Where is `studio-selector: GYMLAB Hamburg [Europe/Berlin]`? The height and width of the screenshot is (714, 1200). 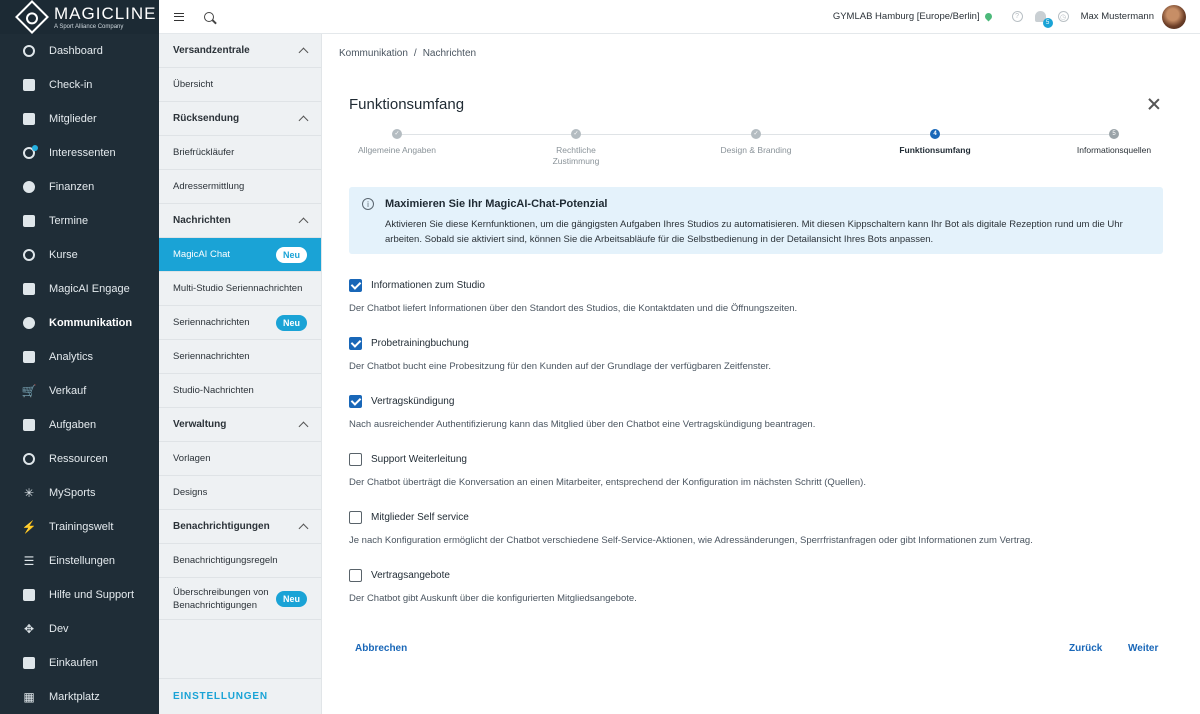
studio-selector: GYMLAB Hamburg [Europe/Berlin] is located at coordinates (906, 16).